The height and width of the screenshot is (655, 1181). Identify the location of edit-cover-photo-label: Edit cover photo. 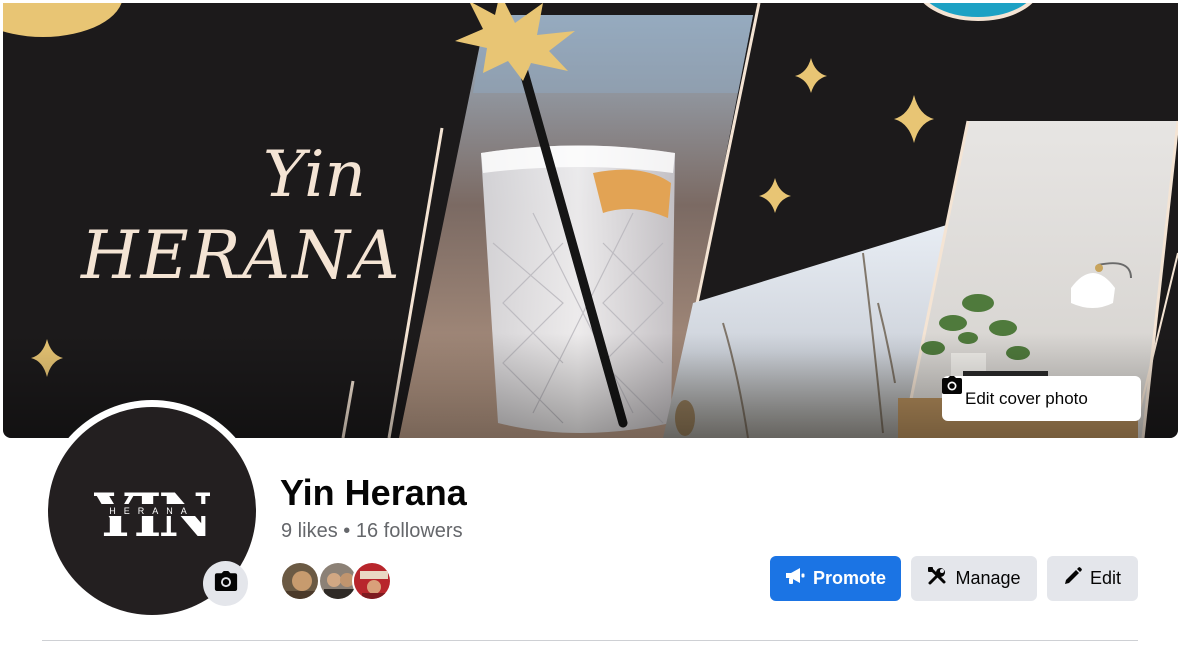
(1026, 398).